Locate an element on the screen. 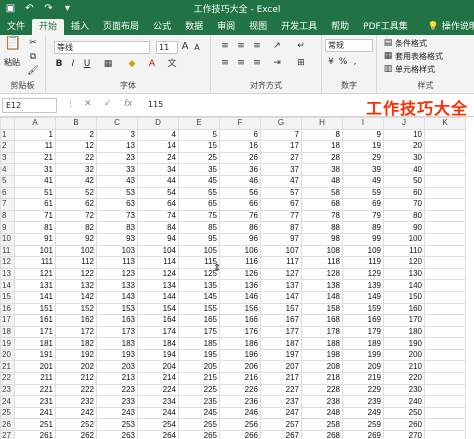 This screenshot has width=474, height=439. cell: 211 is located at coordinates (35, 378).